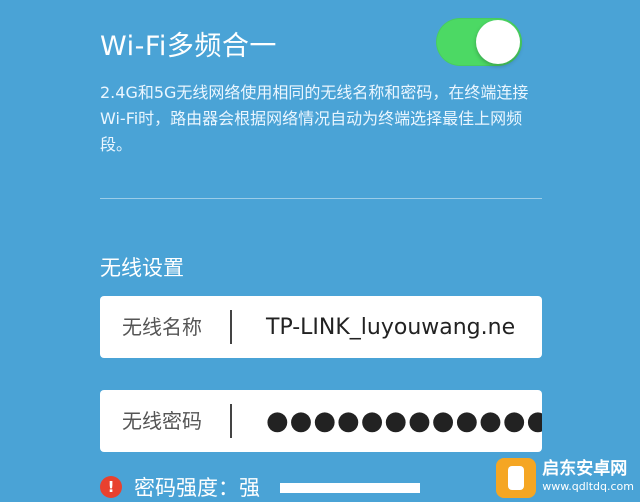 The width and height of the screenshot is (640, 502). What do you see at coordinates (188, 46) in the screenshot?
I see `wifi-merge-title: Wi-Fi多频合一` at bounding box center [188, 46].